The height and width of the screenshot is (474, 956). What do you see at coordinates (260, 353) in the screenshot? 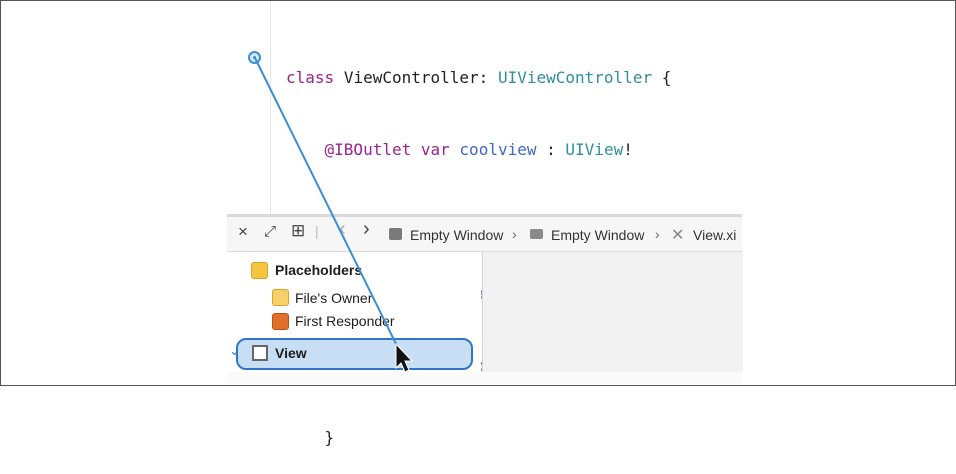
I see `view-icon` at bounding box center [260, 353].